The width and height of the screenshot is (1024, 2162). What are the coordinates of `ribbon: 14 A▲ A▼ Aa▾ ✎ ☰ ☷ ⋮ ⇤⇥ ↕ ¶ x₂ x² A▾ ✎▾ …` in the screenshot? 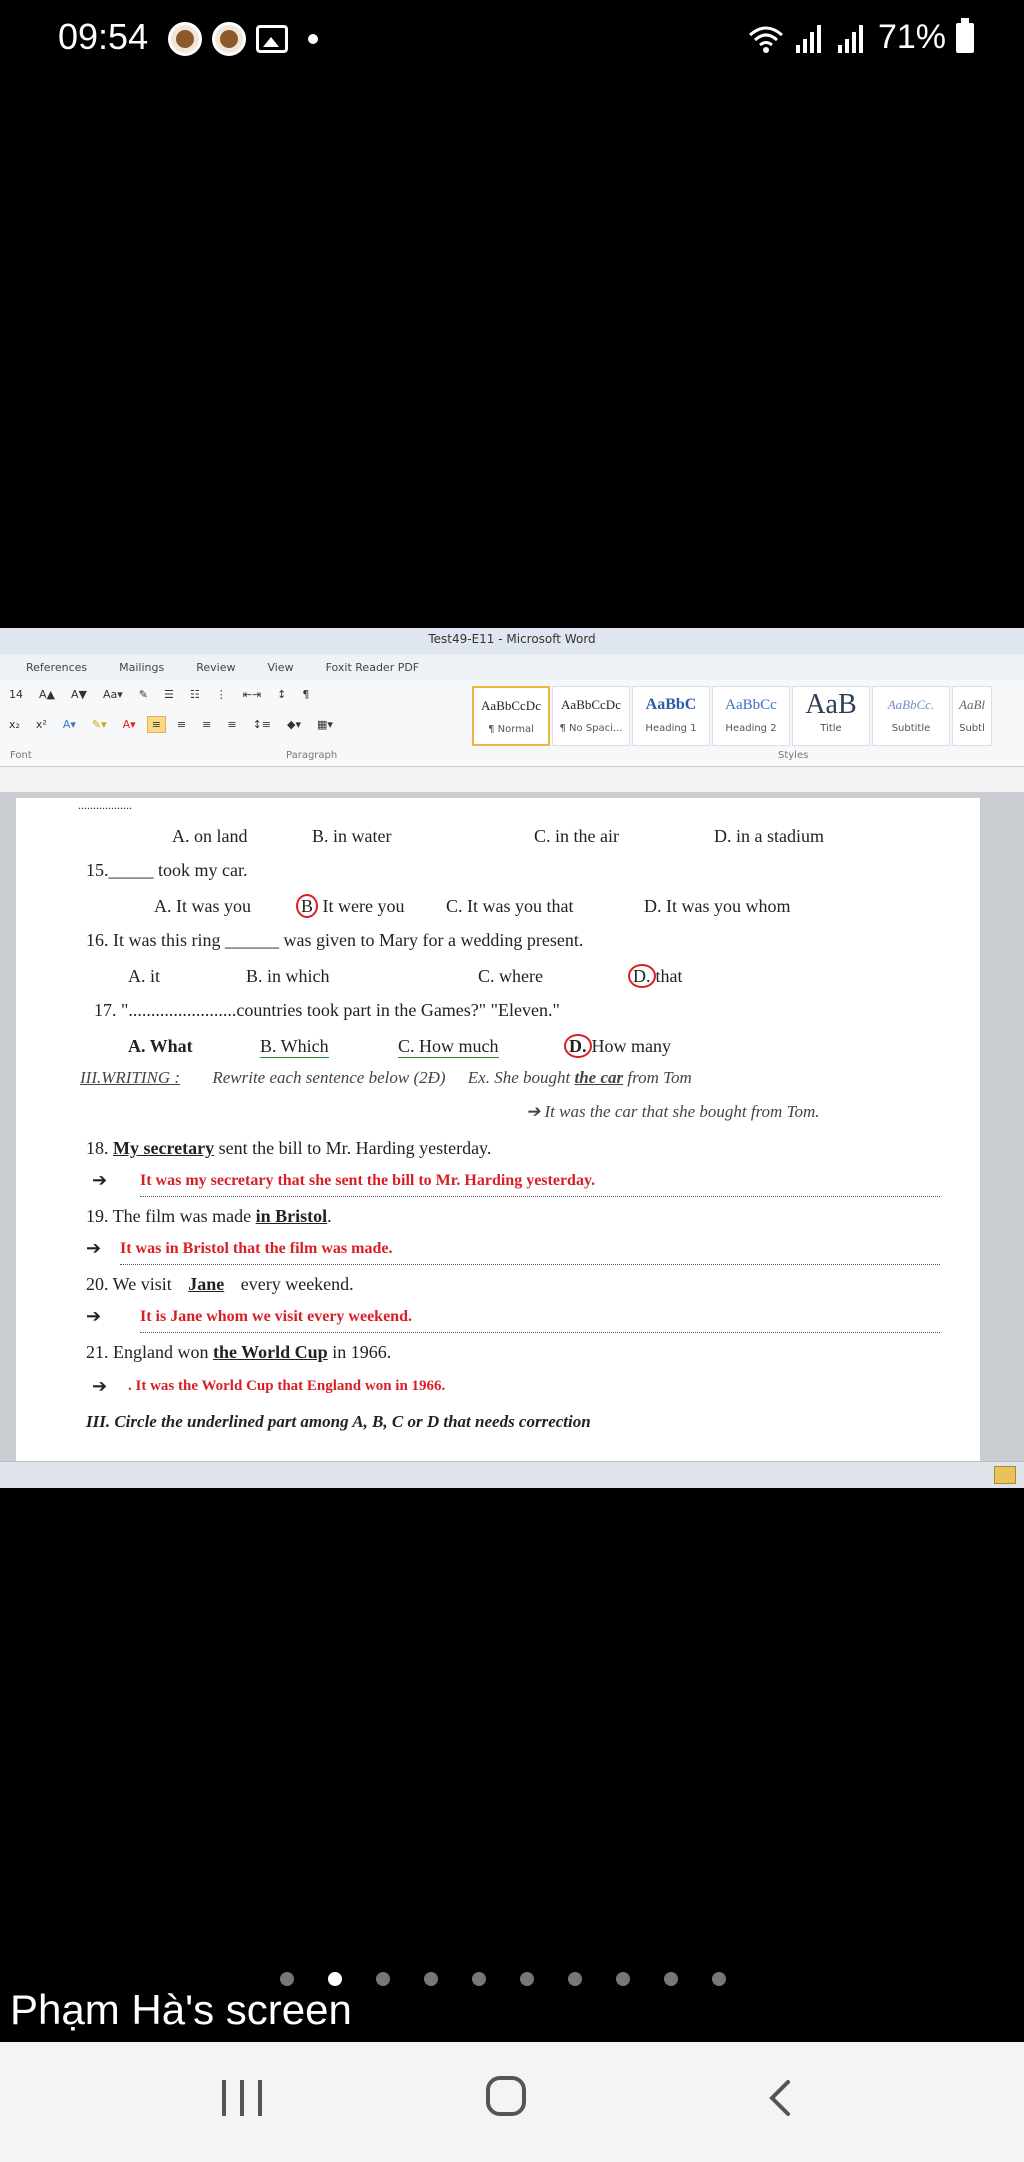 It's located at (512, 723).